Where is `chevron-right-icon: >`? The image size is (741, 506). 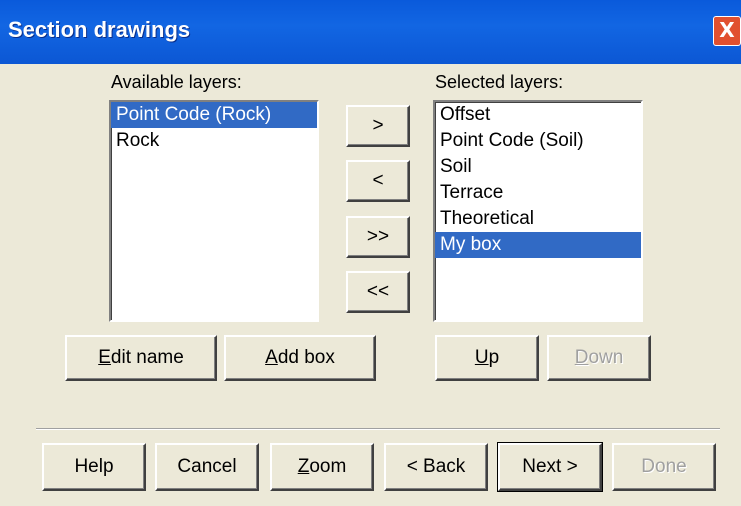
chevron-right-icon: > is located at coordinates (378, 125).